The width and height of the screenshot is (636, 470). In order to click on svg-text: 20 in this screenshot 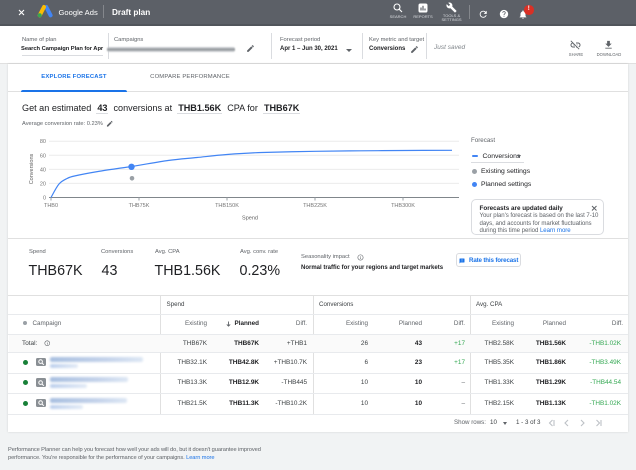, I will do `click(43, 184)`.